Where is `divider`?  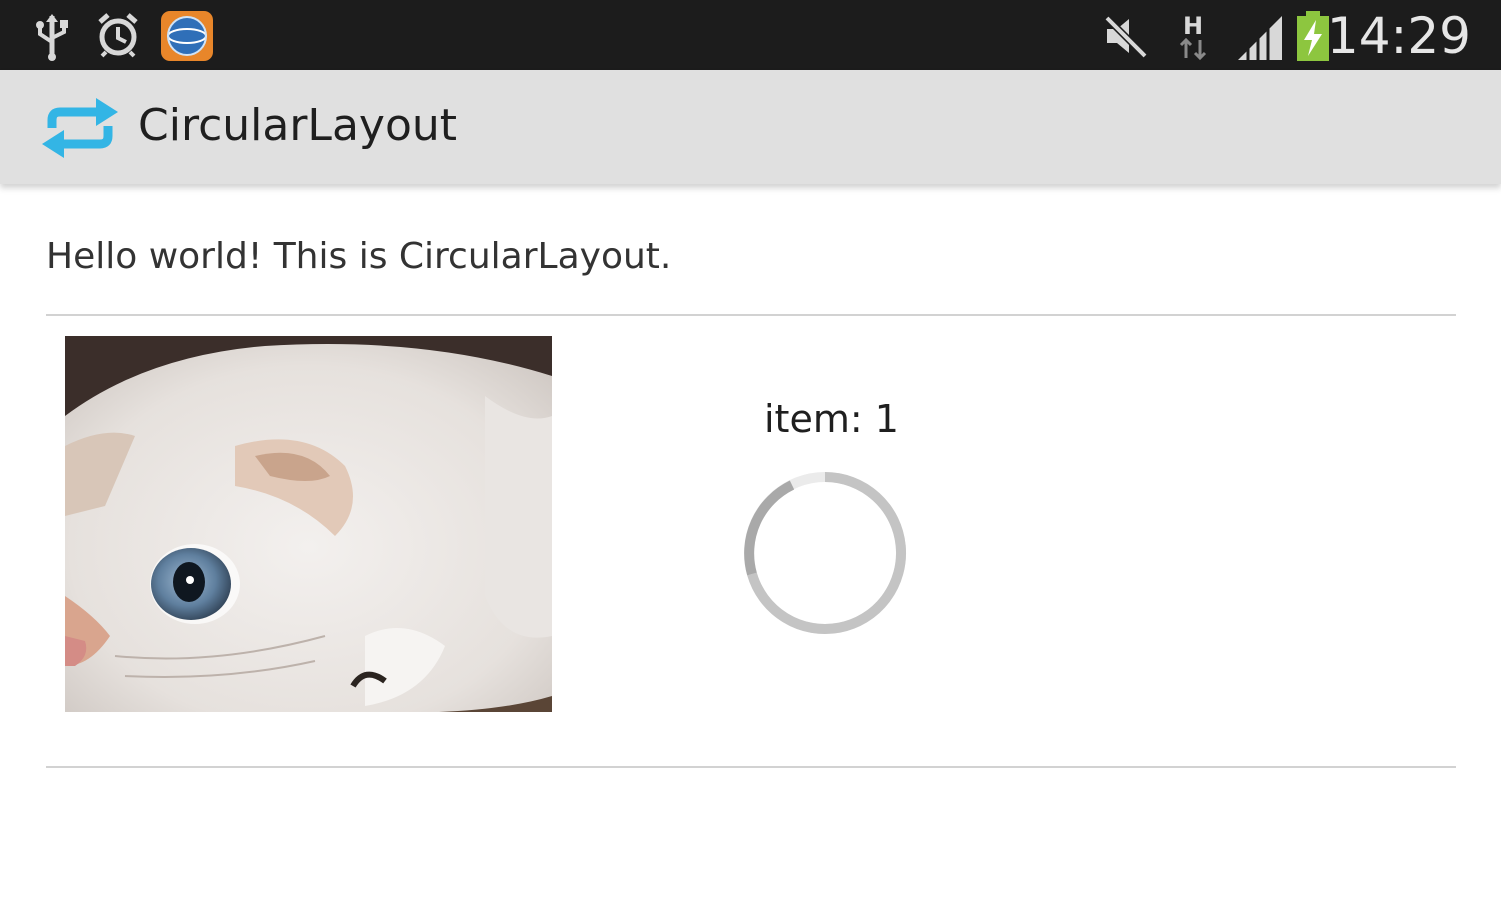
divider is located at coordinates (751, 767).